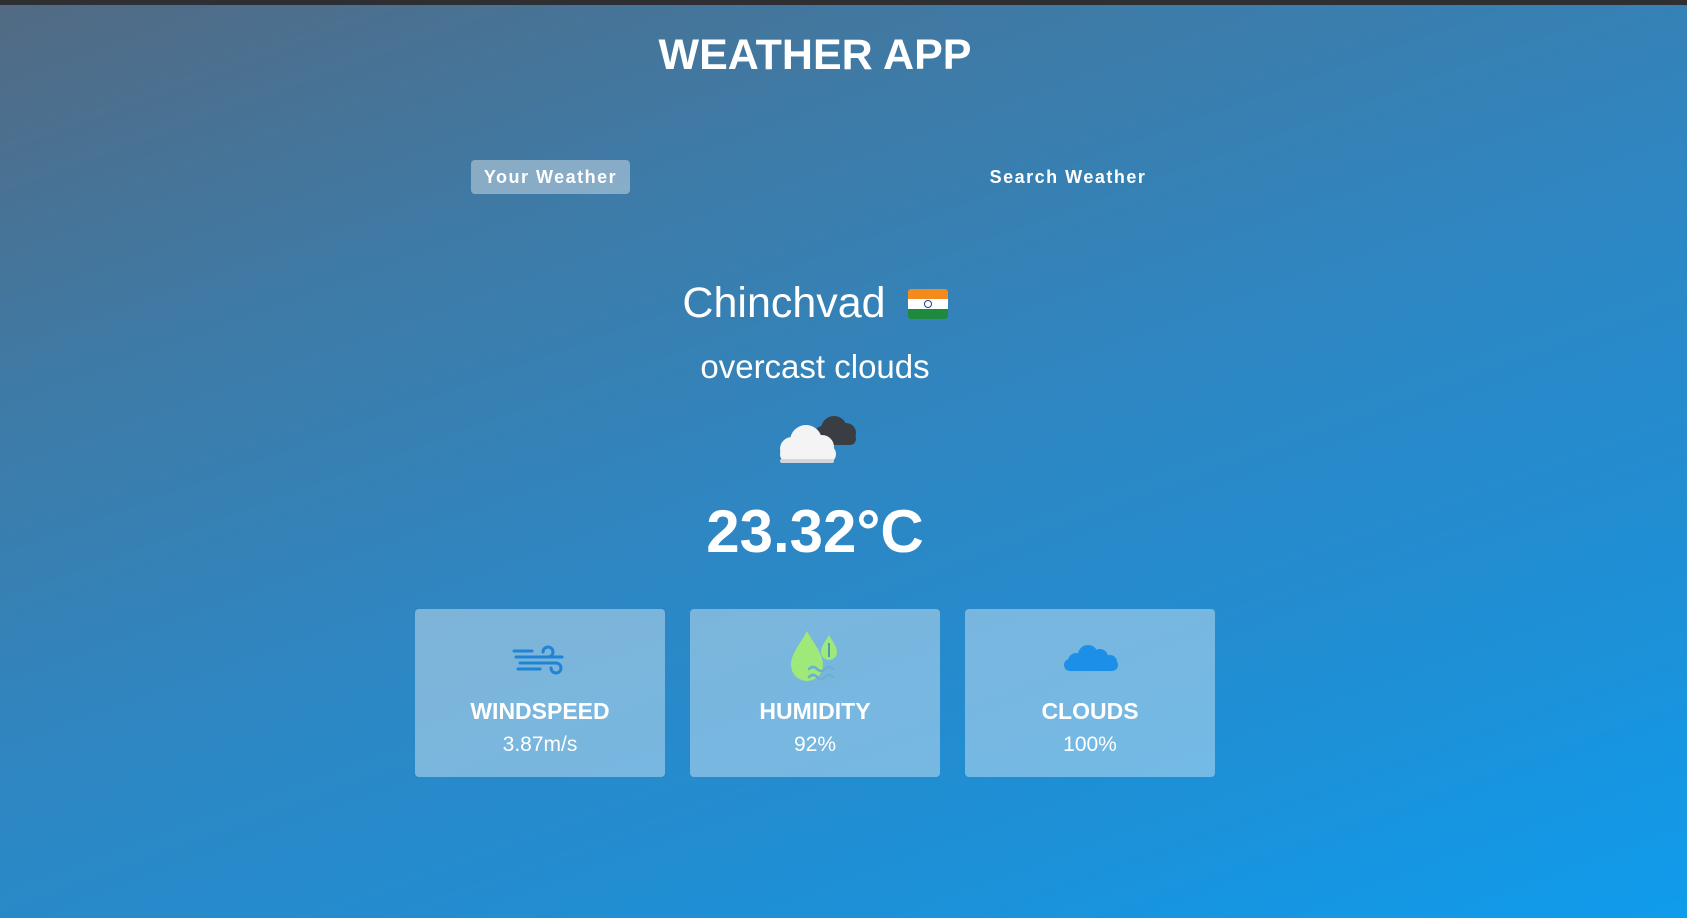  I want to click on humidity-value: 92%, so click(815, 744).